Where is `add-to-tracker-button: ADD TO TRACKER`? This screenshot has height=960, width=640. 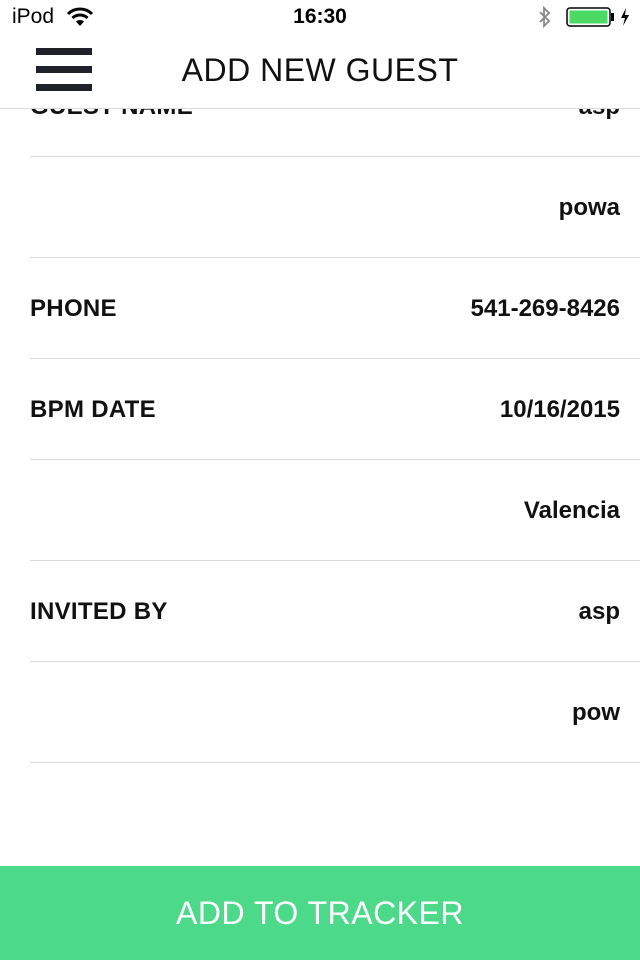 add-to-tracker-button: ADD TO TRACKER is located at coordinates (320, 913).